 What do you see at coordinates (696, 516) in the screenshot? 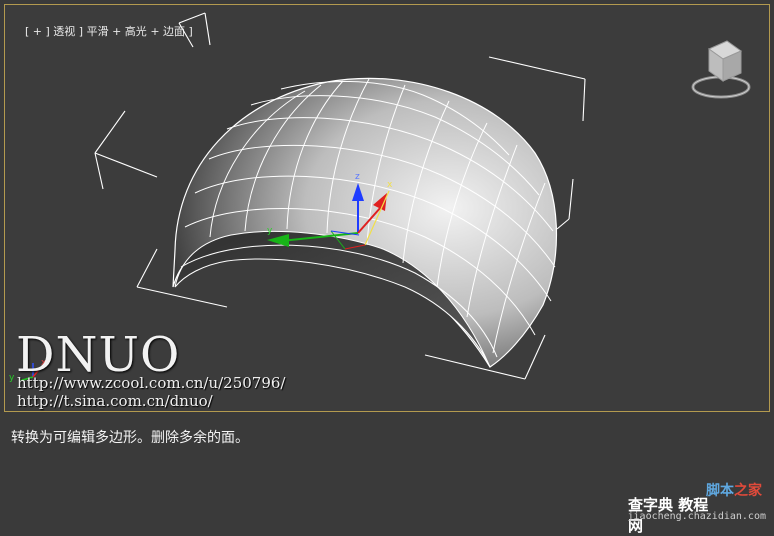
I see `site-logo-url: jiaocheng.chazidian.com` at bounding box center [696, 516].